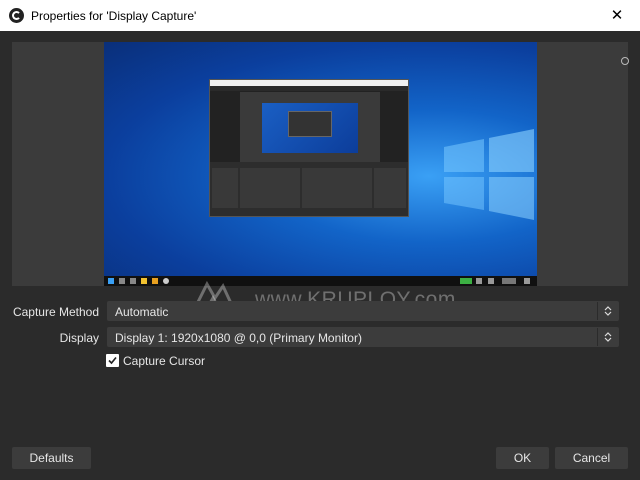 The height and width of the screenshot is (480, 640). I want to click on obs-thumb-dock-controls, so click(390, 188).